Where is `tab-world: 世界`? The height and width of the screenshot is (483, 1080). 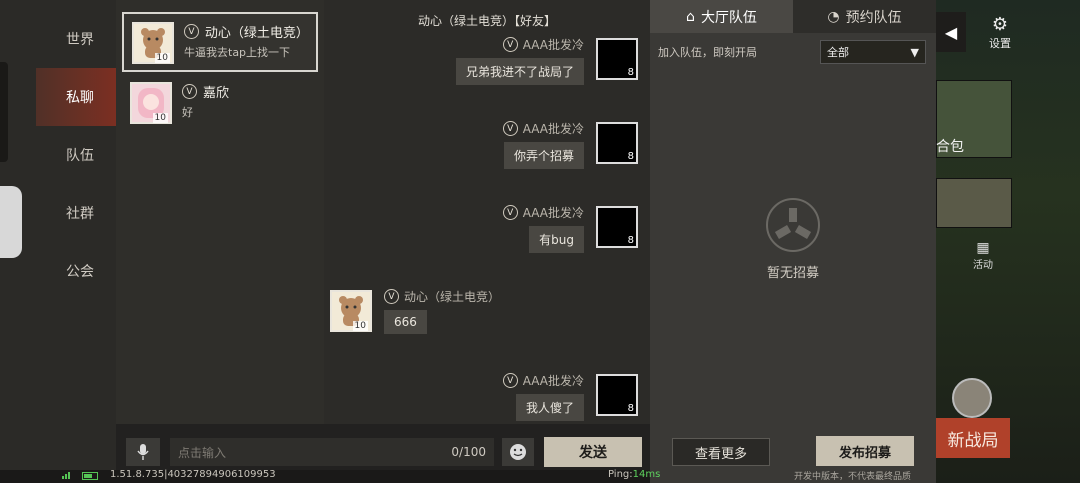 tab-world: 世界 is located at coordinates (76, 39).